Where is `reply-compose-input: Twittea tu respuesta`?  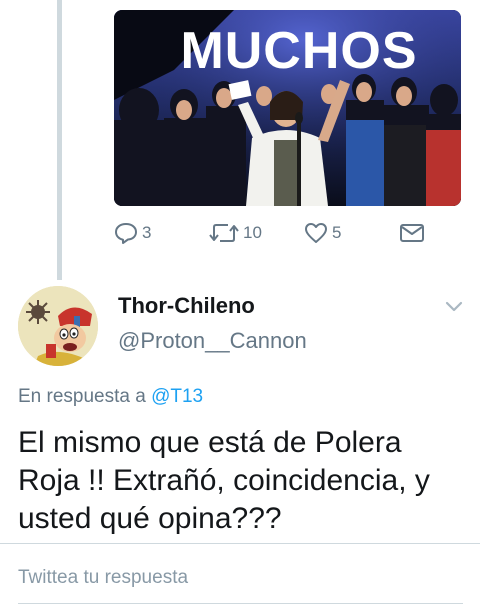
reply-compose-input: Twittea tu respuesta is located at coordinates (103, 578).